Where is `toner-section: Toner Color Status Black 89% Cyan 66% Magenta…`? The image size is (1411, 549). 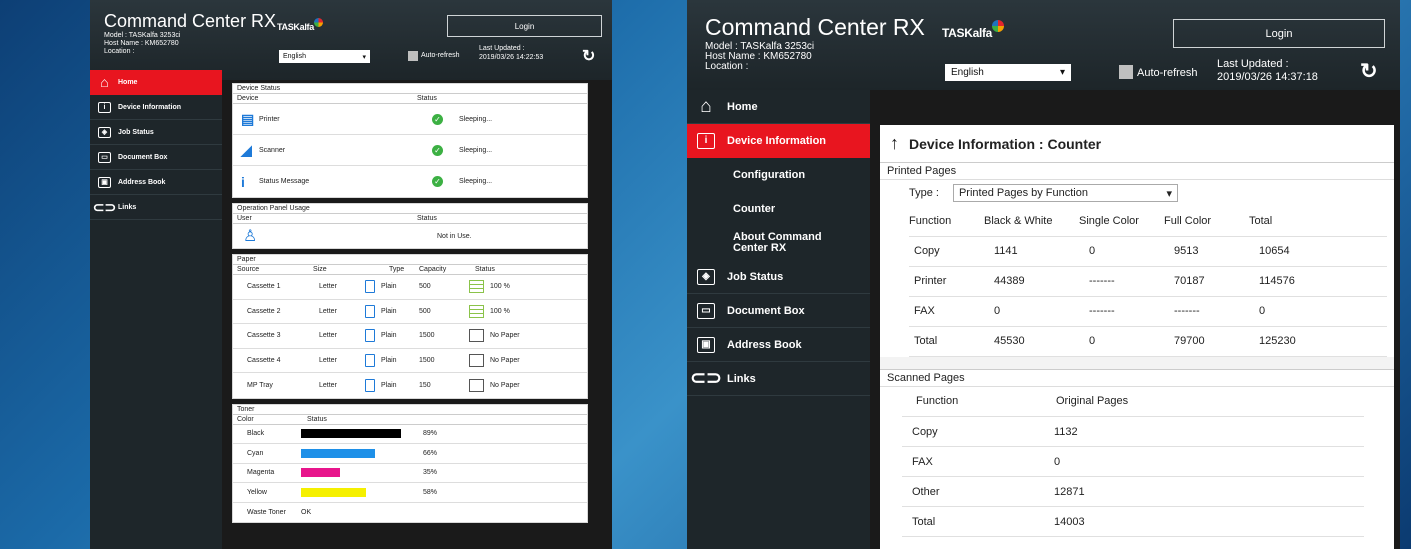 toner-section: Toner Color Status Black 89% Cyan 66% Magenta… is located at coordinates (410, 463).